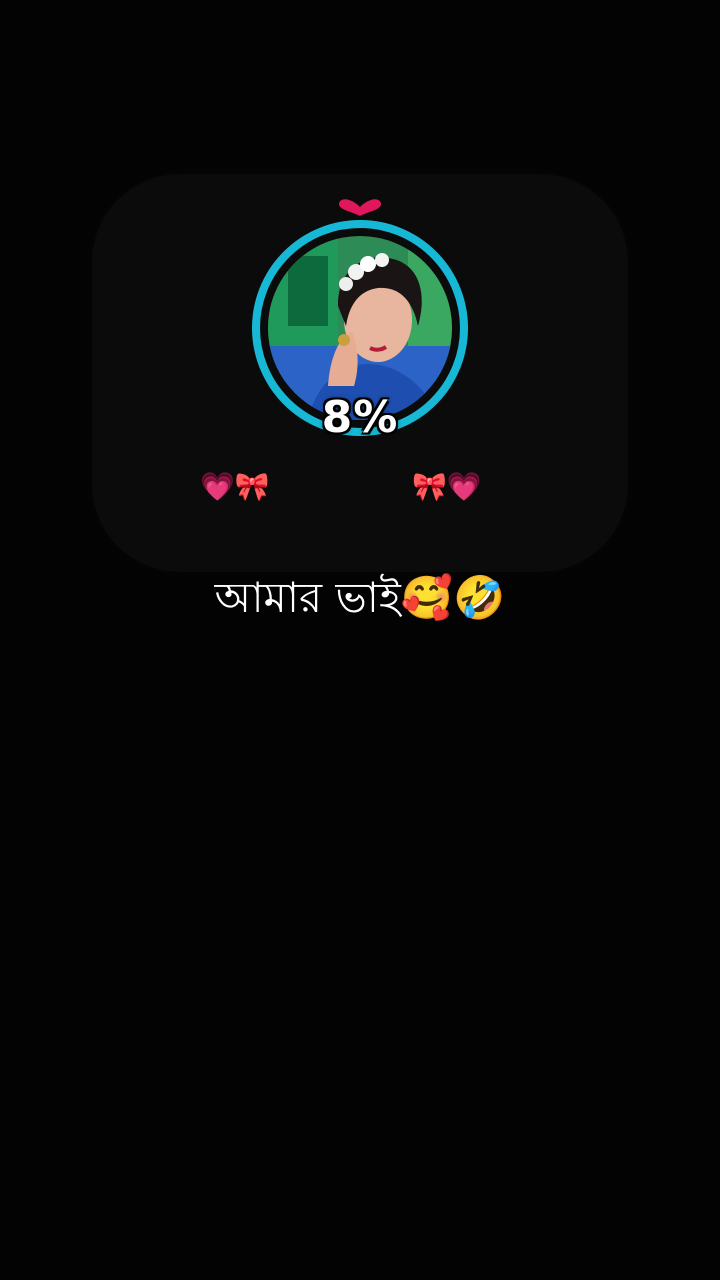 The height and width of the screenshot is (1280, 720). I want to click on right-decoration-emojis: 🎀💗, so click(447, 486).